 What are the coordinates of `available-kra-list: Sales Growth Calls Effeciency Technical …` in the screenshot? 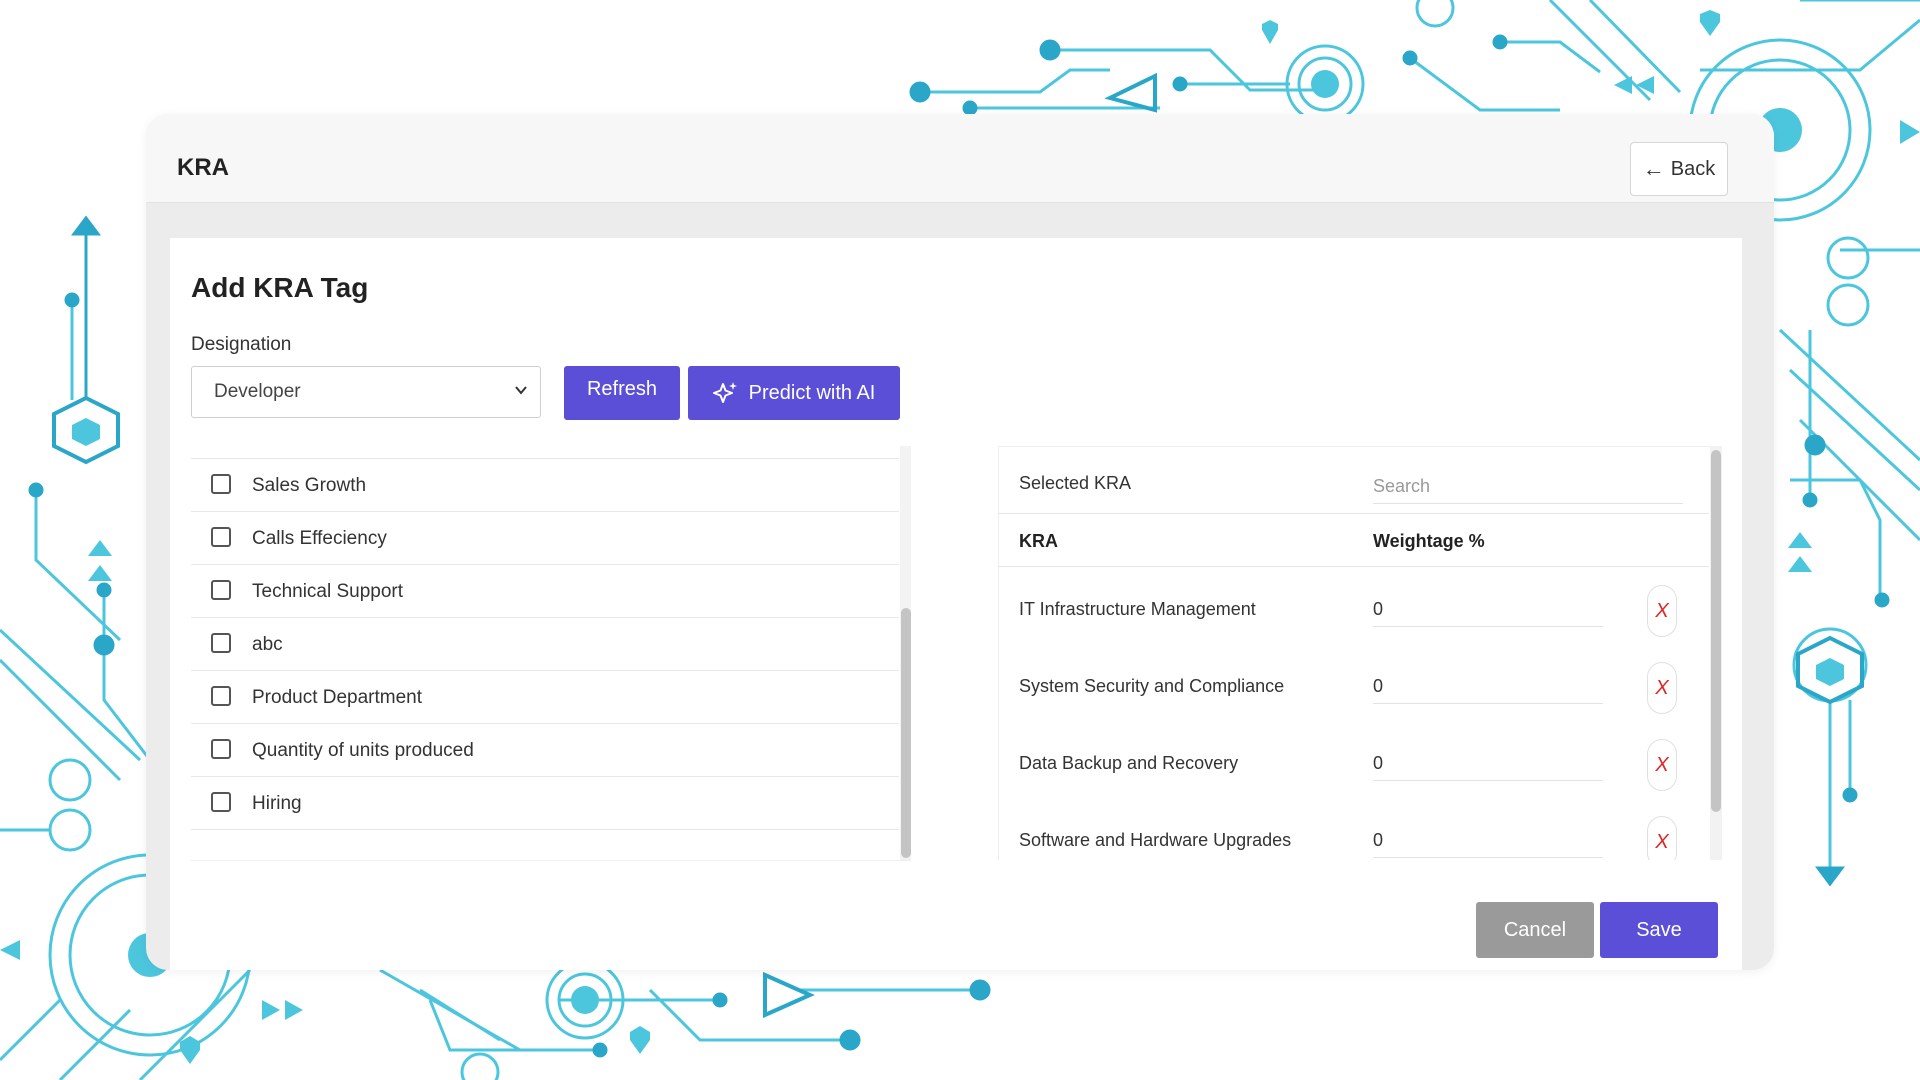 It's located at (551, 653).